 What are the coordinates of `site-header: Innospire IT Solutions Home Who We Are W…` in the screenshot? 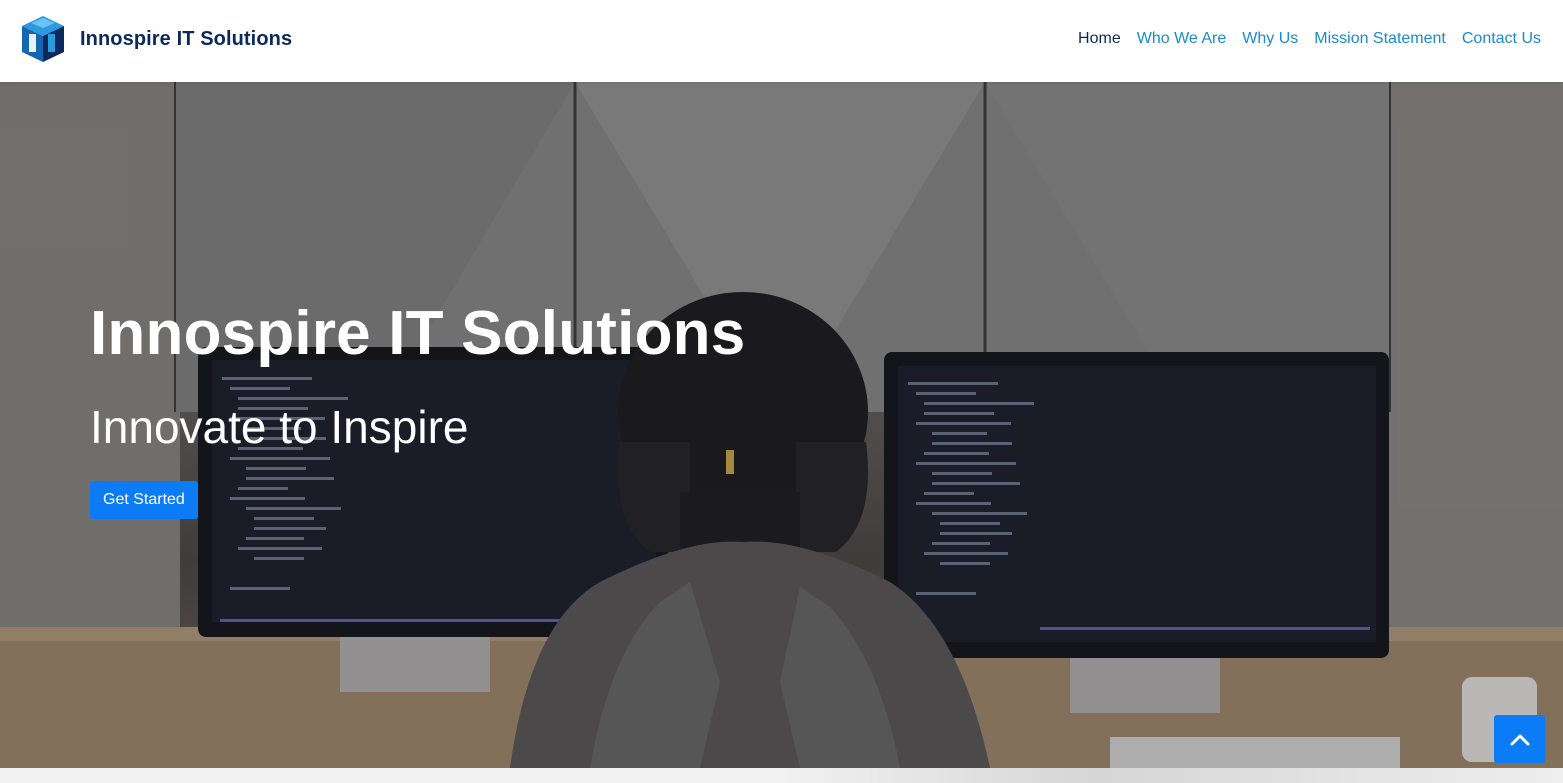 It's located at (781, 41).